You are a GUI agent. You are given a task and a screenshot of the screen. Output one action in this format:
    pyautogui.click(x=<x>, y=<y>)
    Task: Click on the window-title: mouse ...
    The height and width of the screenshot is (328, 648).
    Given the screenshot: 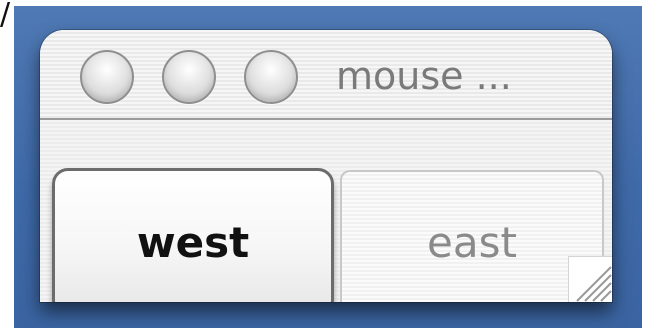 What is the action you would take?
    pyautogui.click(x=424, y=76)
    